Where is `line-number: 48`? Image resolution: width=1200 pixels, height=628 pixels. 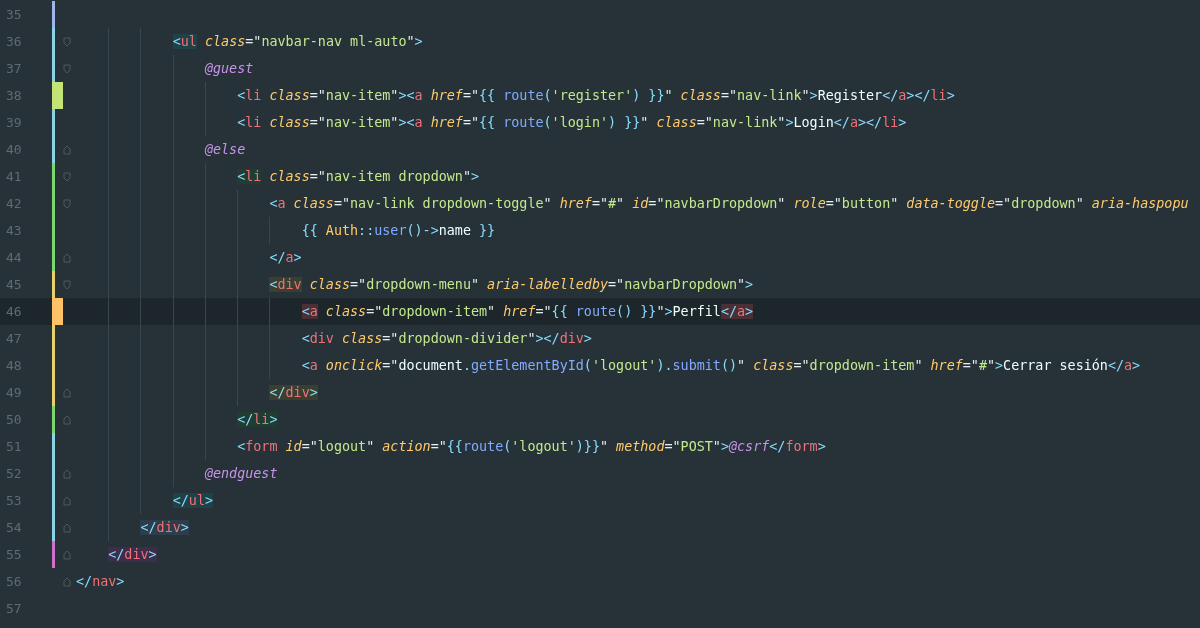
line-number: 48 is located at coordinates (14, 365).